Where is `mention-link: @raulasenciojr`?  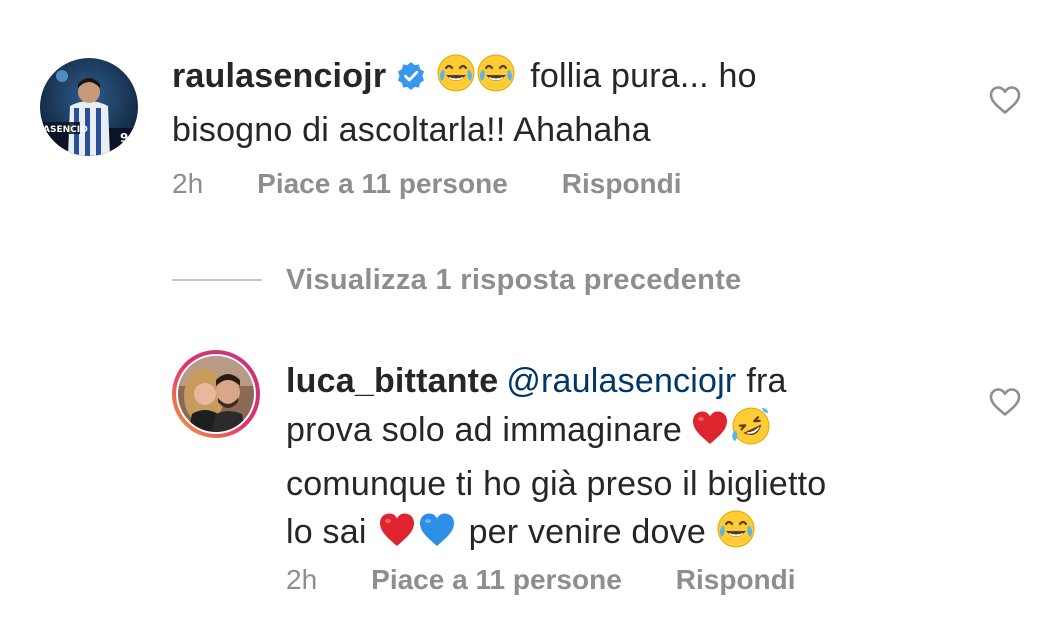 mention-link: @raulasenciojr is located at coordinates (621, 381).